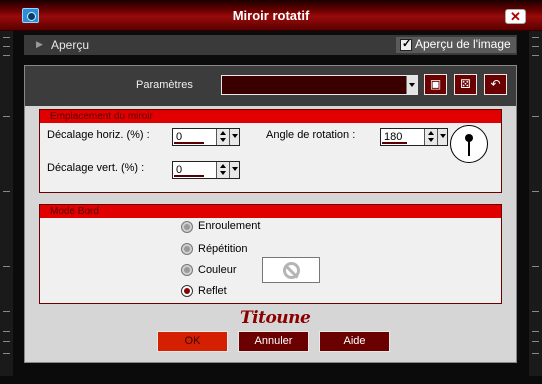  What do you see at coordinates (469, 144) in the screenshot?
I see `rotation-dial` at bounding box center [469, 144].